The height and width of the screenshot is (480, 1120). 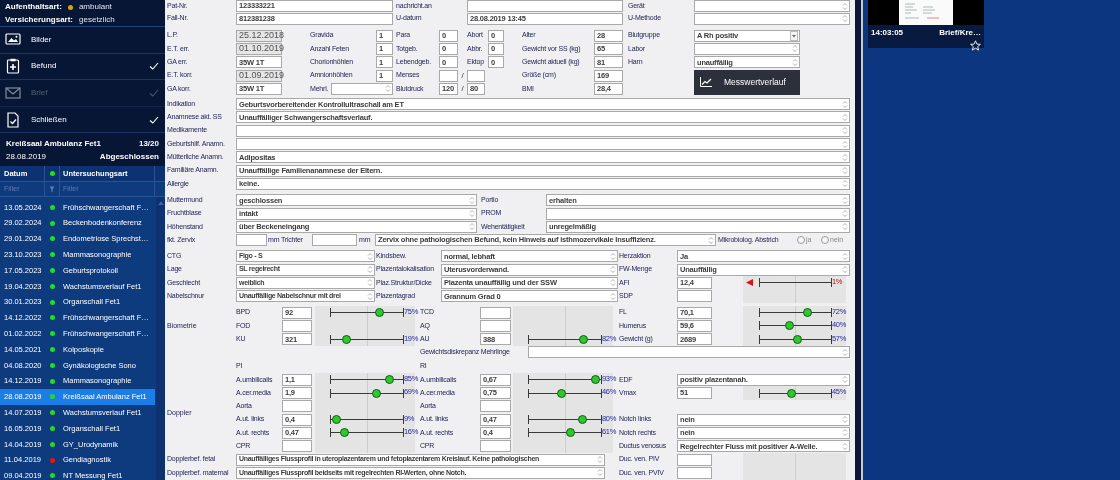 I want to click on input-field: 01.09.2019, so click(x=259, y=75).